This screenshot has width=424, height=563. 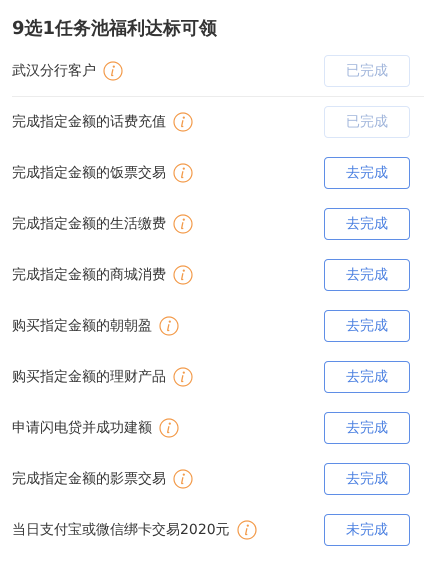 I want to click on task-label: 购买指定金额的理财产品, so click(x=89, y=377).